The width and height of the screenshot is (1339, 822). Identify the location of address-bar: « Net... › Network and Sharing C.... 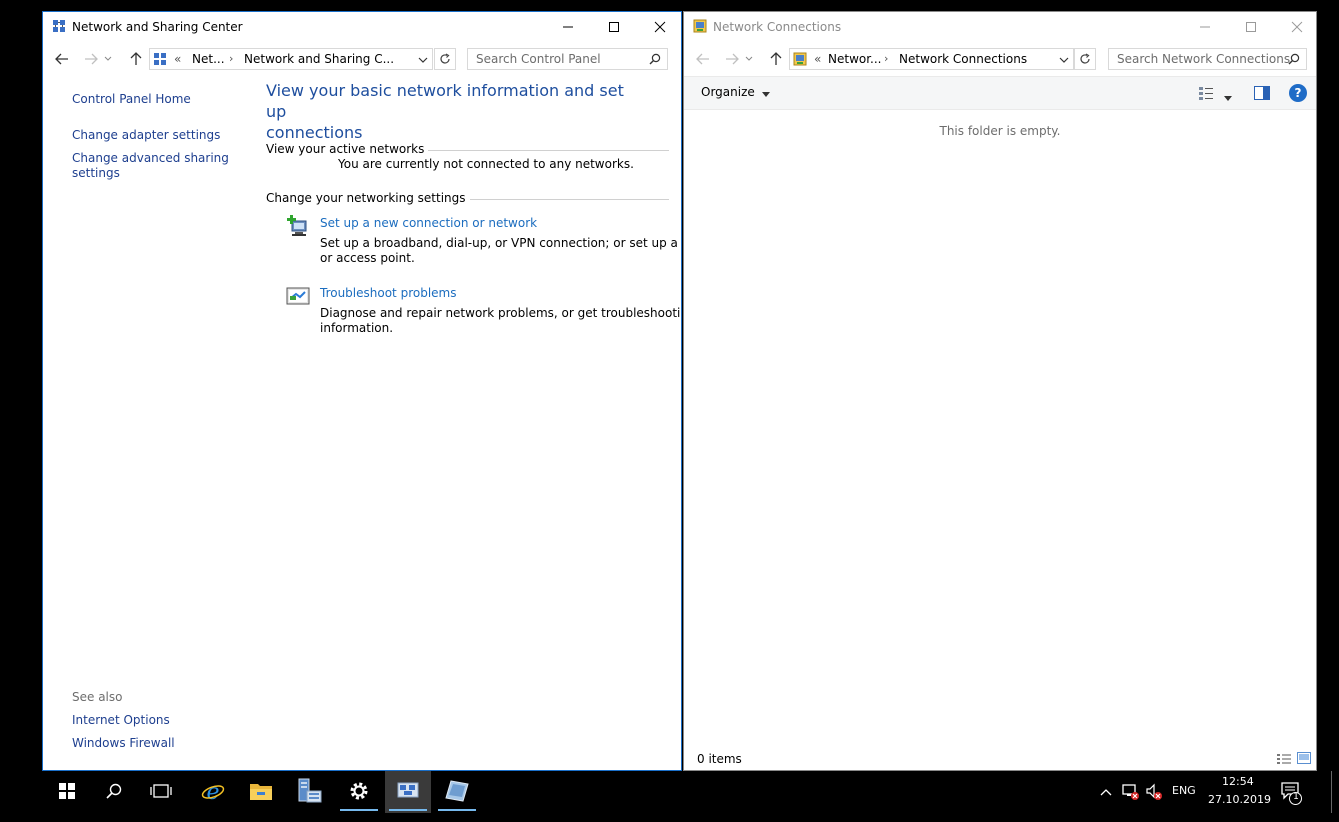
(291, 59).